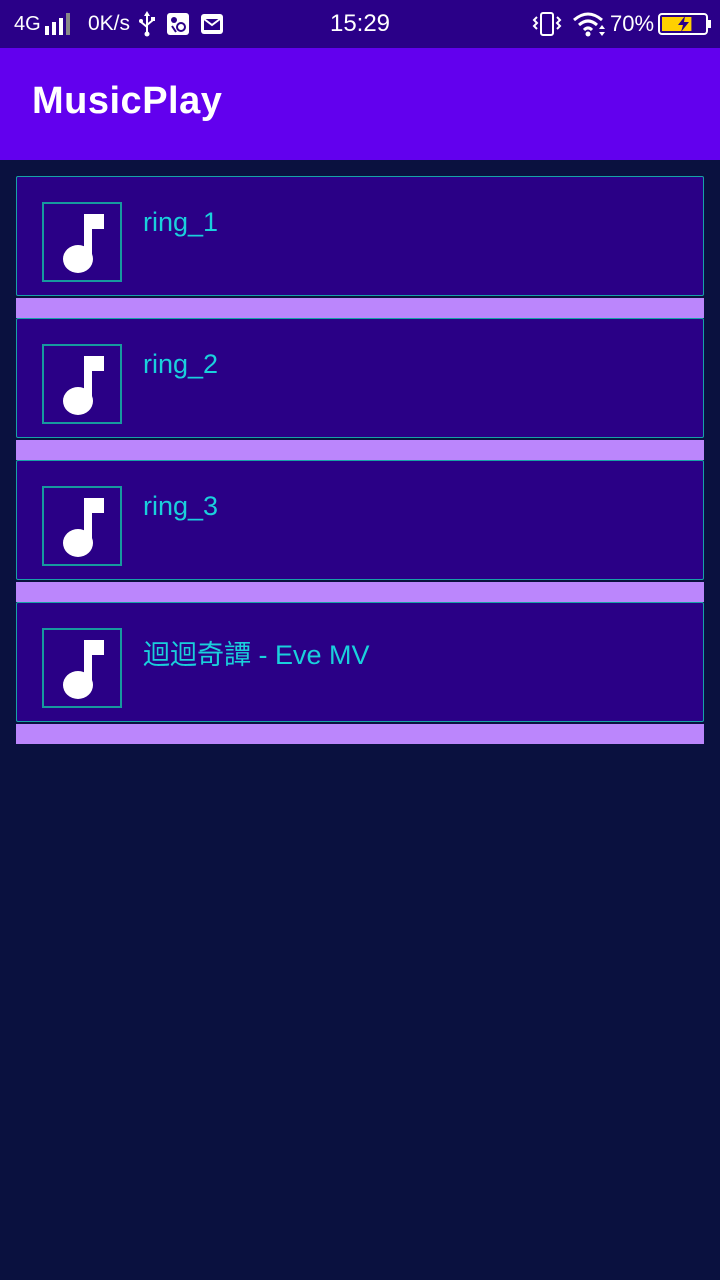  Describe the element at coordinates (360, 520) in the screenshot. I see `song-card: ring_3` at that location.